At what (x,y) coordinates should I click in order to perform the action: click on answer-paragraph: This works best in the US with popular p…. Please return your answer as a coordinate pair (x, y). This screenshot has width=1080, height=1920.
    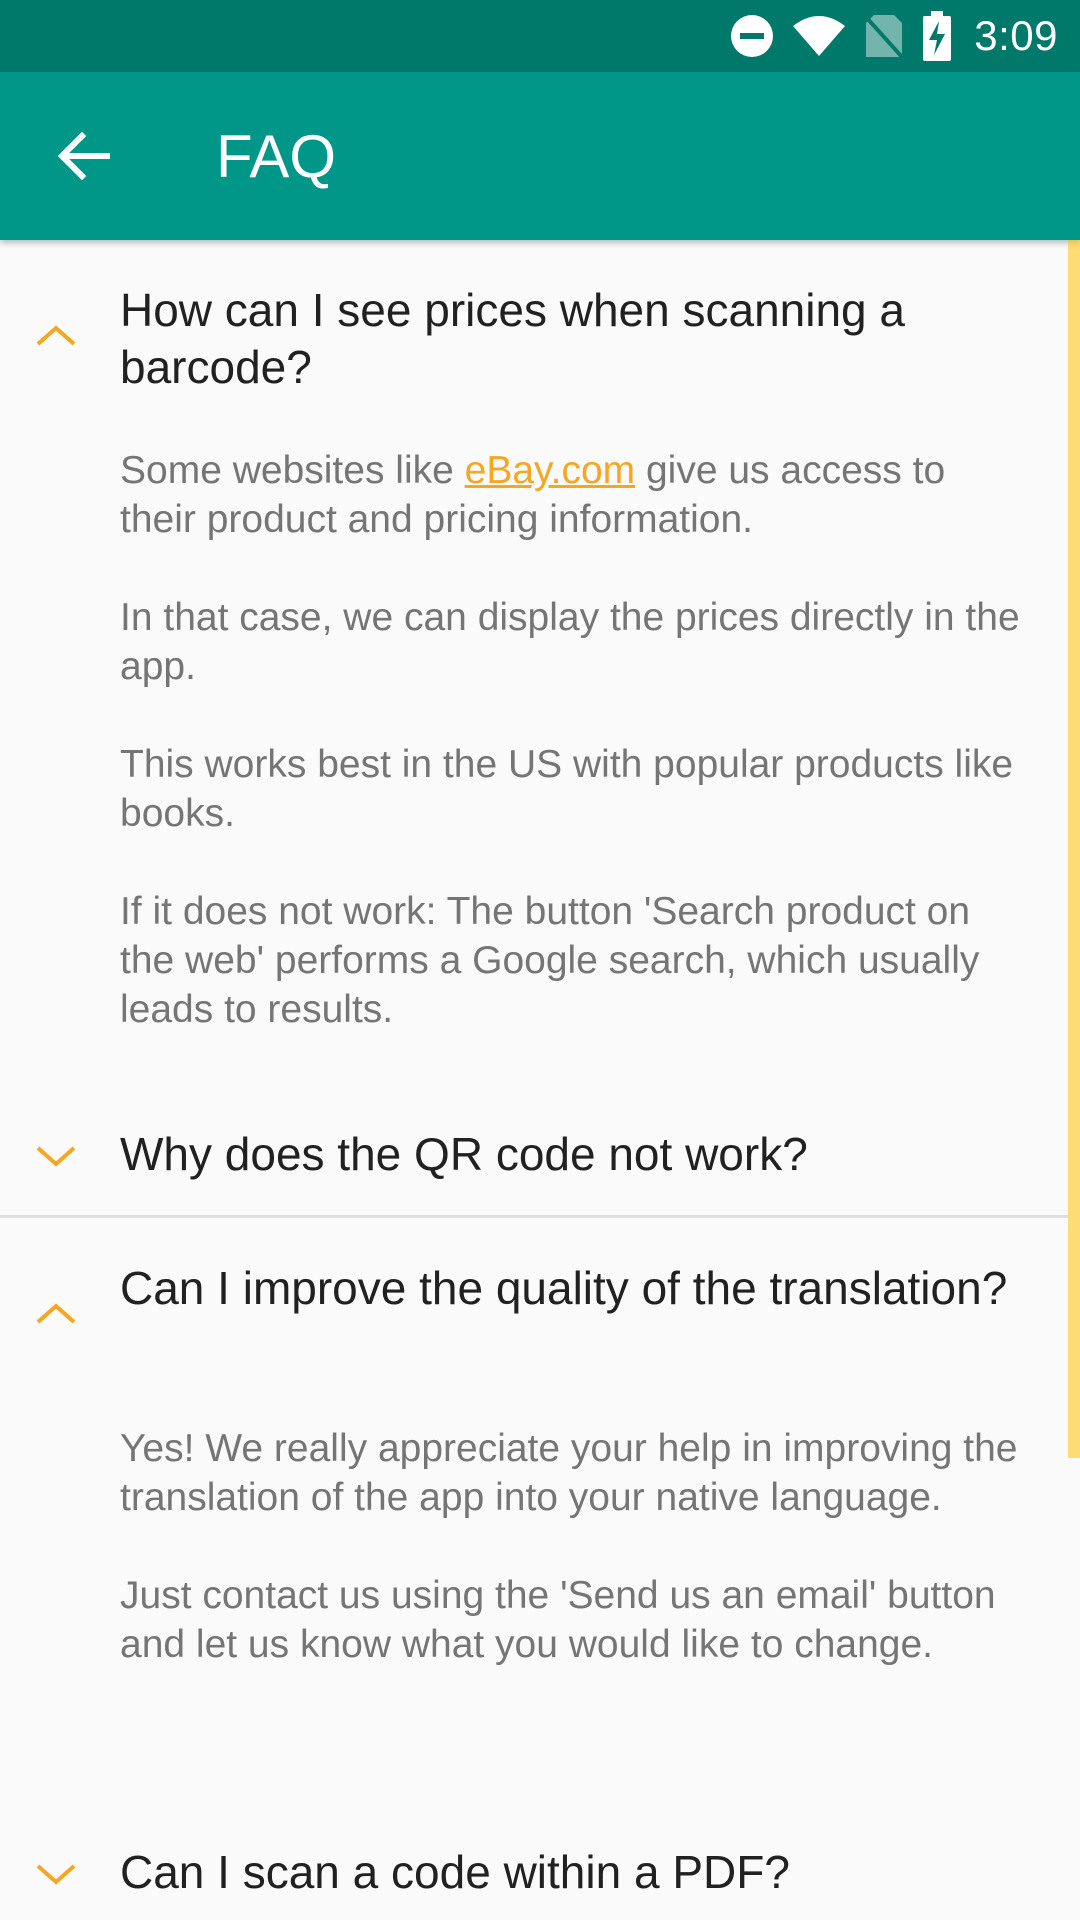
    Looking at the image, I should click on (567, 789).